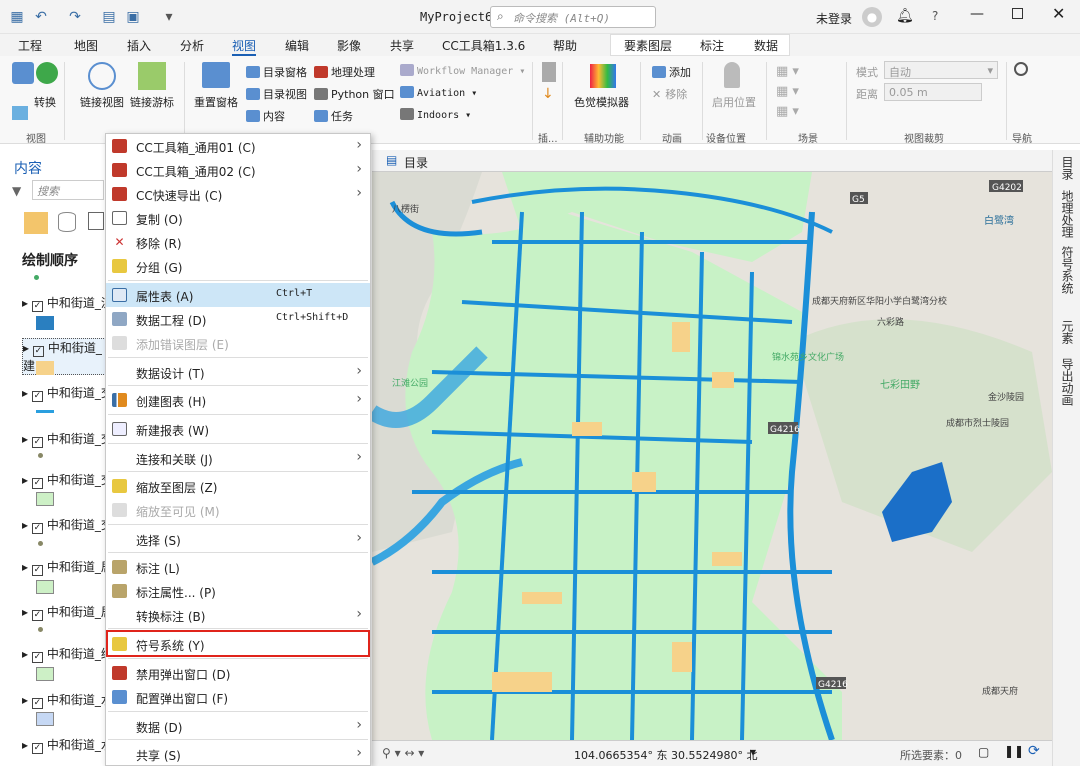 Image resolution: width=1080 pixels, height=766 pixels. I want to click on distance-input: 0.05 m, so click(933, 92).